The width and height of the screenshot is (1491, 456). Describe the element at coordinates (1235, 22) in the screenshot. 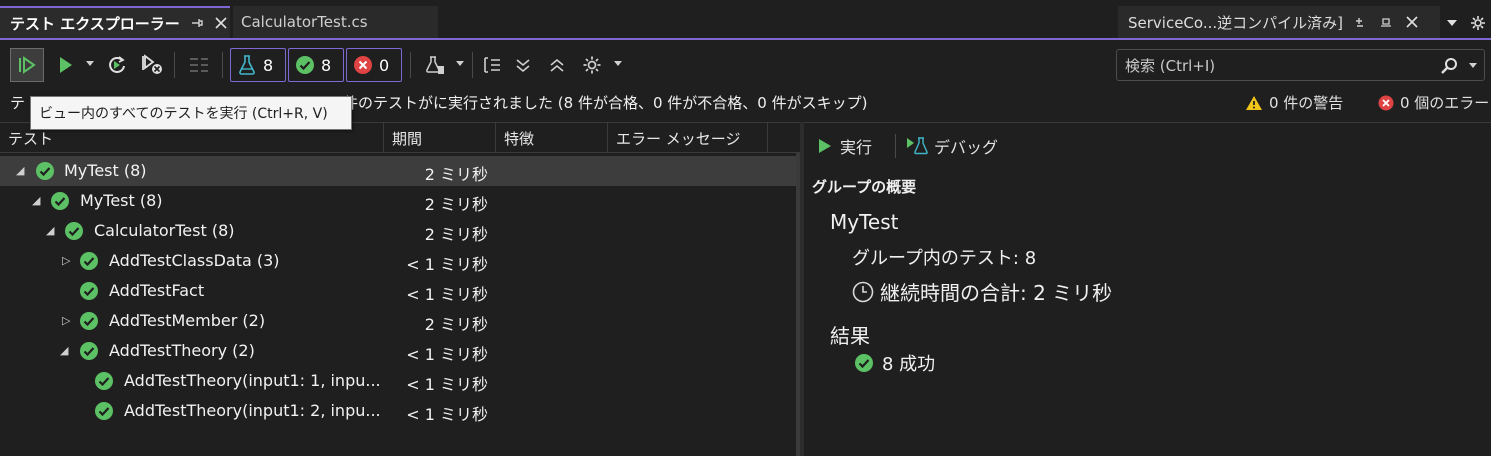

I see `tab-title: ServiceCo...逆コンパイル済み]` at that location.